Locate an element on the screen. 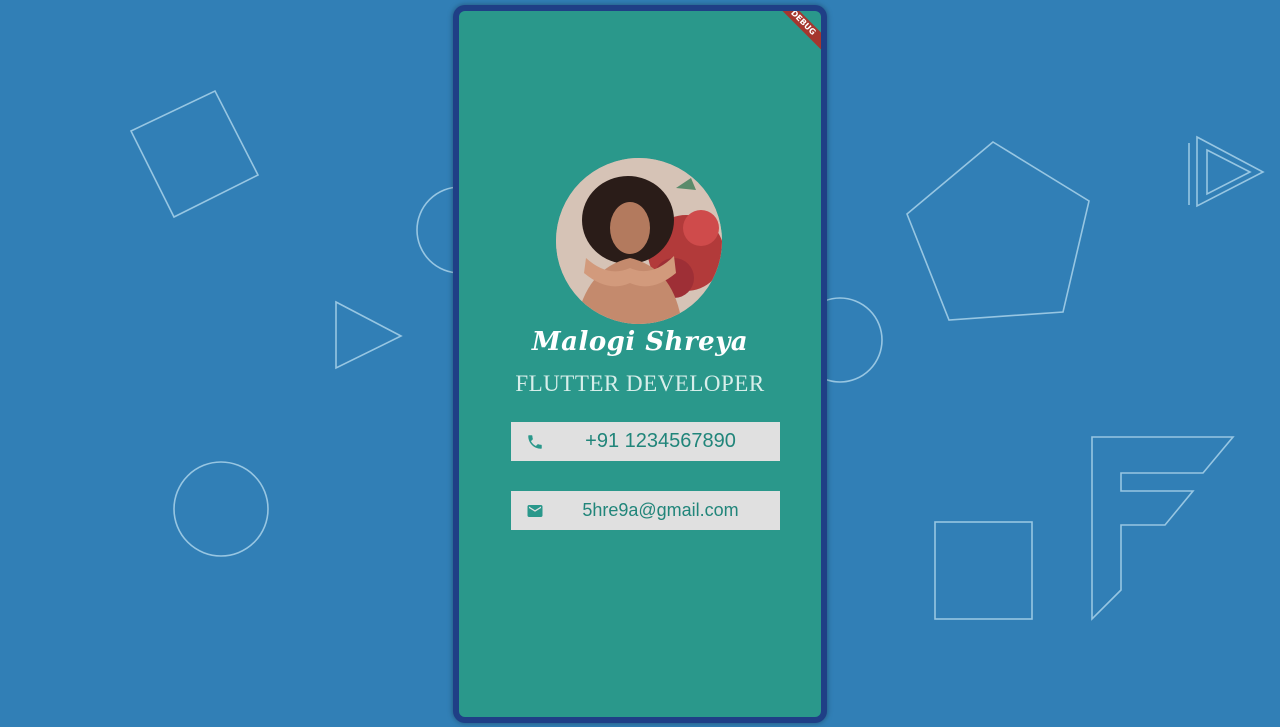  mail-icon is located at coordinates (535, 511).